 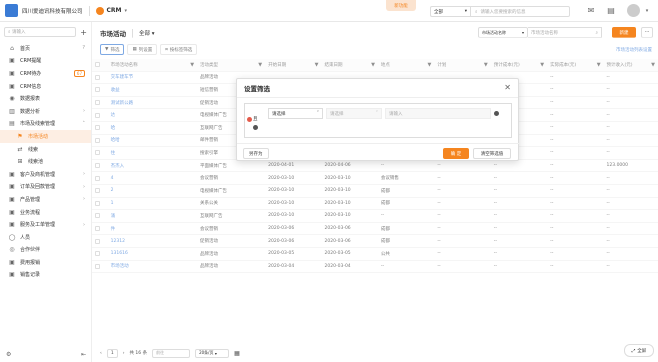 What do you see at coordinates (45, 73) in the screenshot?
I see `sidebar-item-crm-todo: ▣ CRM待办 67` at bounding box center [45, 73].